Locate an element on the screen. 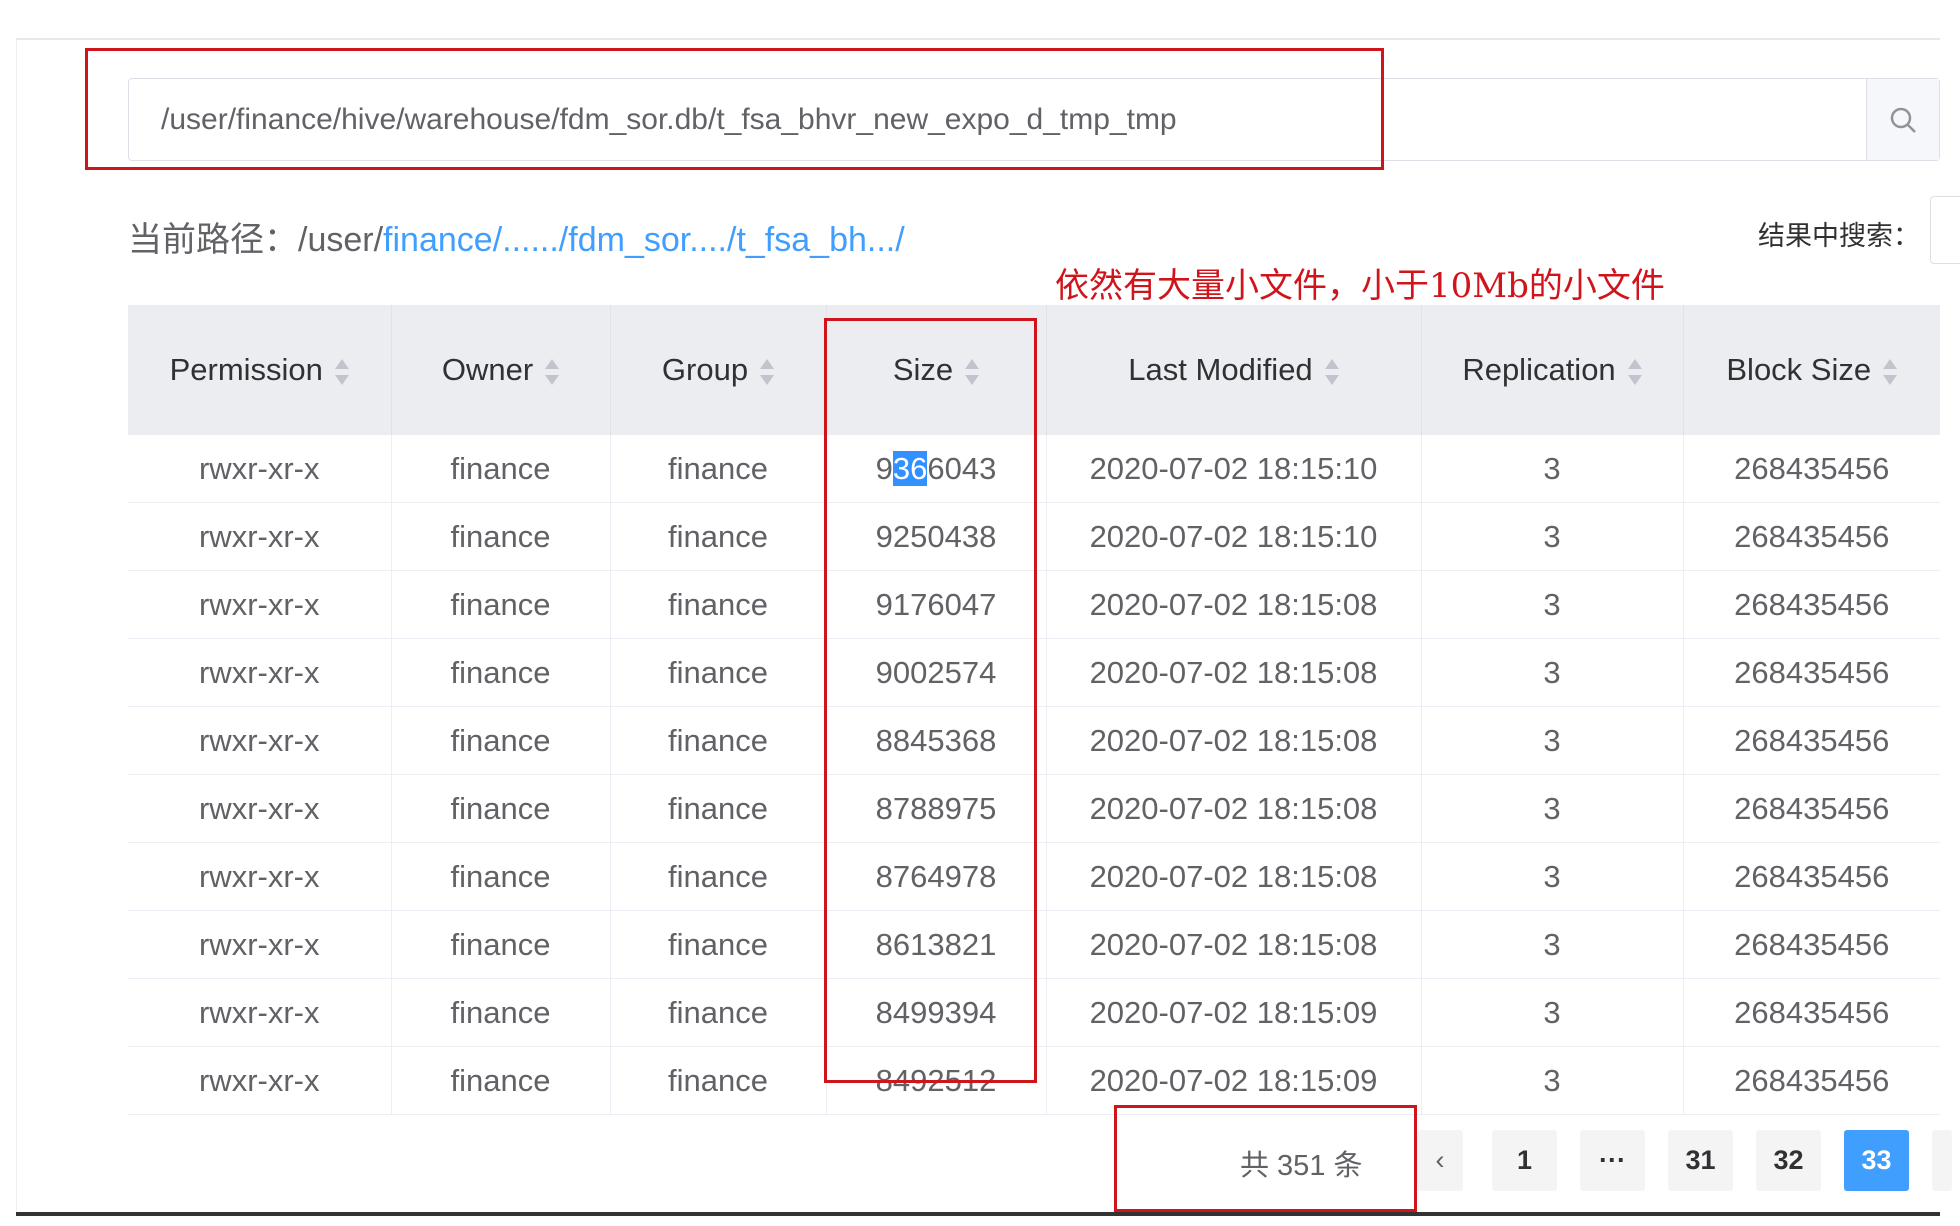 This screenshot has height=1226, width=1960. next-page-button is located at coordinates (1942, 1160).